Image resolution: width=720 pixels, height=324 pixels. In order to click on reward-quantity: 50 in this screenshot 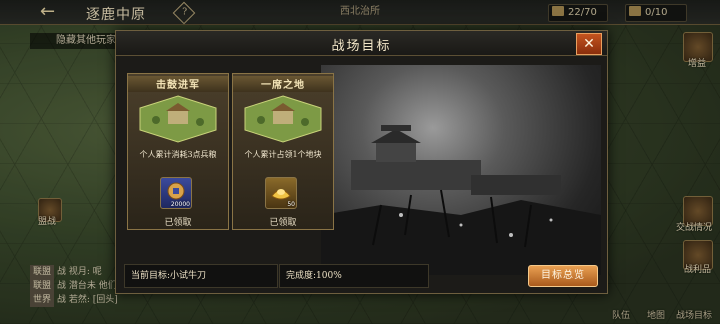, I will do `click(291, 204)`.